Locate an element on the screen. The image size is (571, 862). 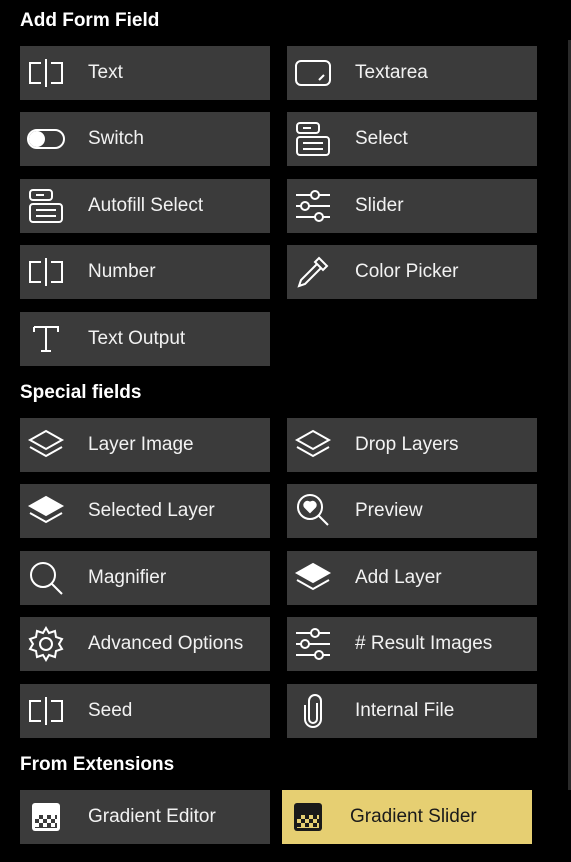
eyedropper-icon is located at coordinates (313, 272).